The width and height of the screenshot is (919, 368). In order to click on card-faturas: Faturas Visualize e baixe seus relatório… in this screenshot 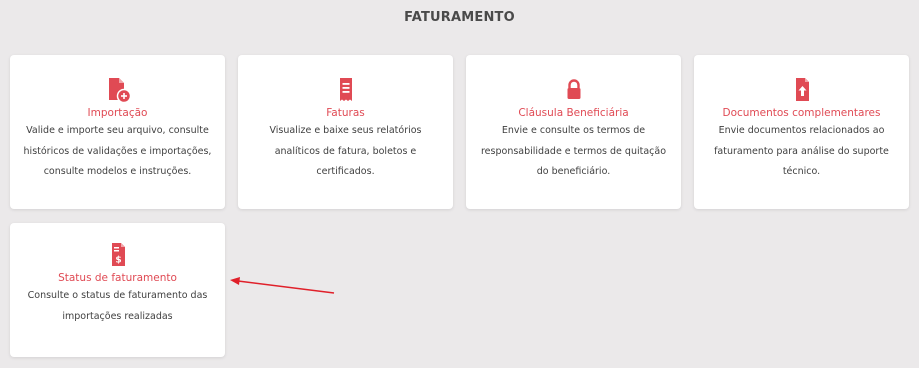, I will do `click(345, 132)`.